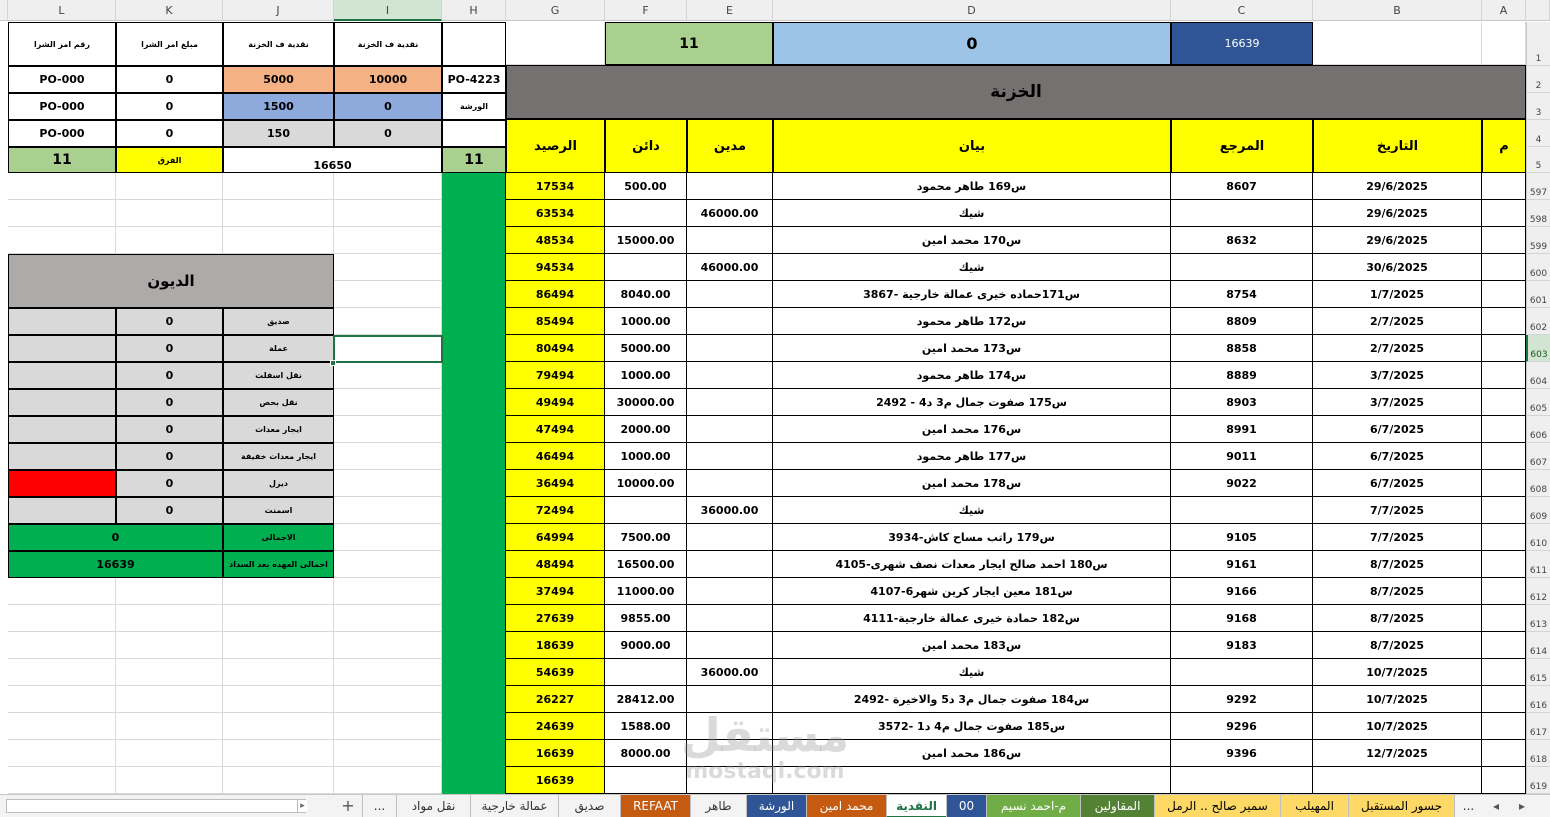 The width and height of the screenshot is (1550, 817). Describe the element at coordinates (972, 537) in the screenshot. I see `ledger-desc-cell: س179 راتب مساح كاش-3934` at that location.